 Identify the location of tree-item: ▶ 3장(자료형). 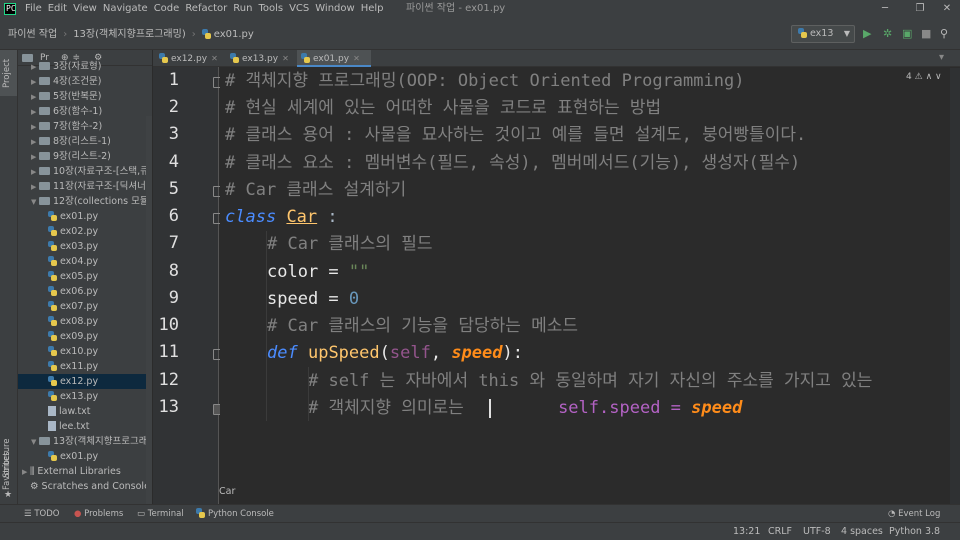
(85, 66).